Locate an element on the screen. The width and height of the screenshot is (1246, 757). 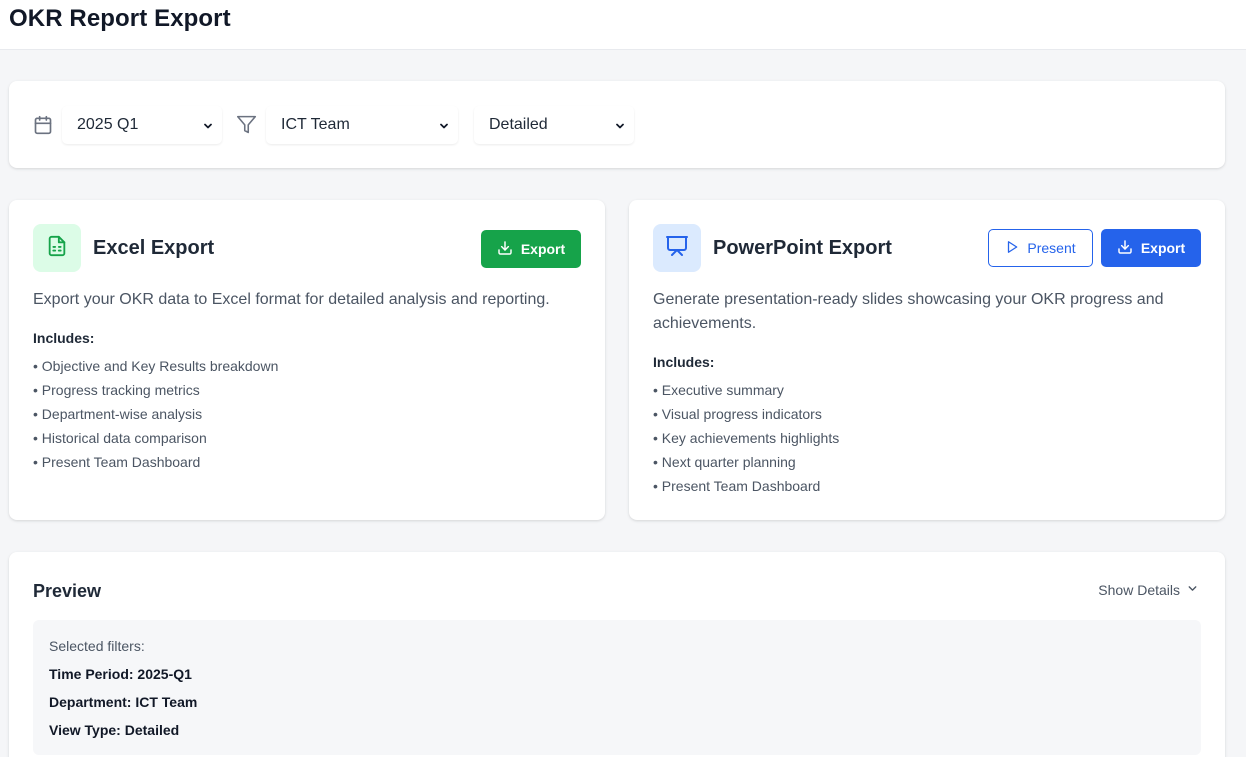
ppt-includes-label: Includes: is located at coordinates (684, 362).